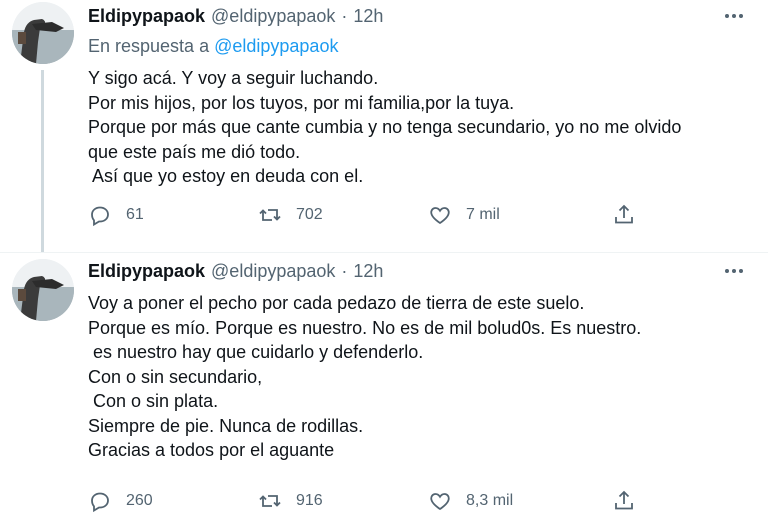 This screenshot has width=768, height=516. What do you see at coordinates (483, 214) in the screenshot?
I see `like-count: 7 mil` at bounding box center [483, 214].